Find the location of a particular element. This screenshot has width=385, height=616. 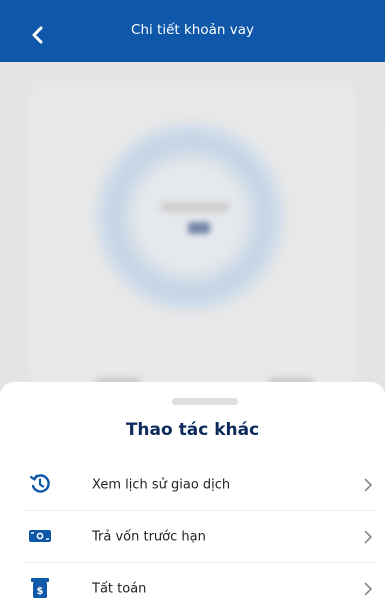

app-header: Chi tiết khoản vay is located at coordinates (192, 31).